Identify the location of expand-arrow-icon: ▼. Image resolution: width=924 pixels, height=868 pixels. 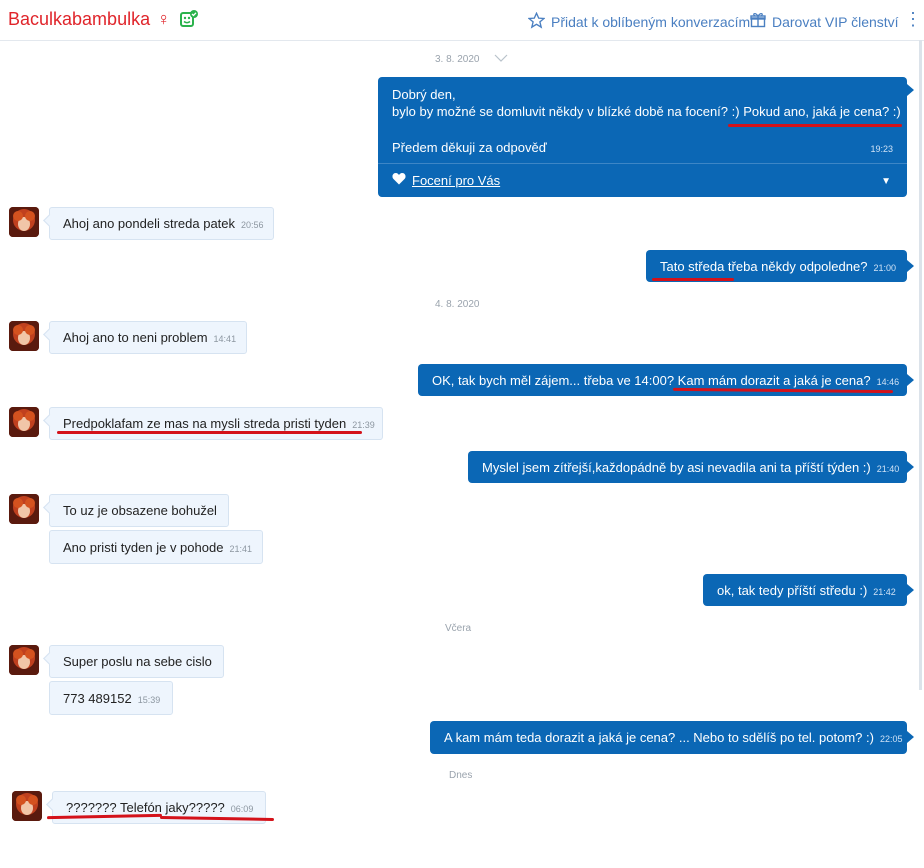
(886, 181).